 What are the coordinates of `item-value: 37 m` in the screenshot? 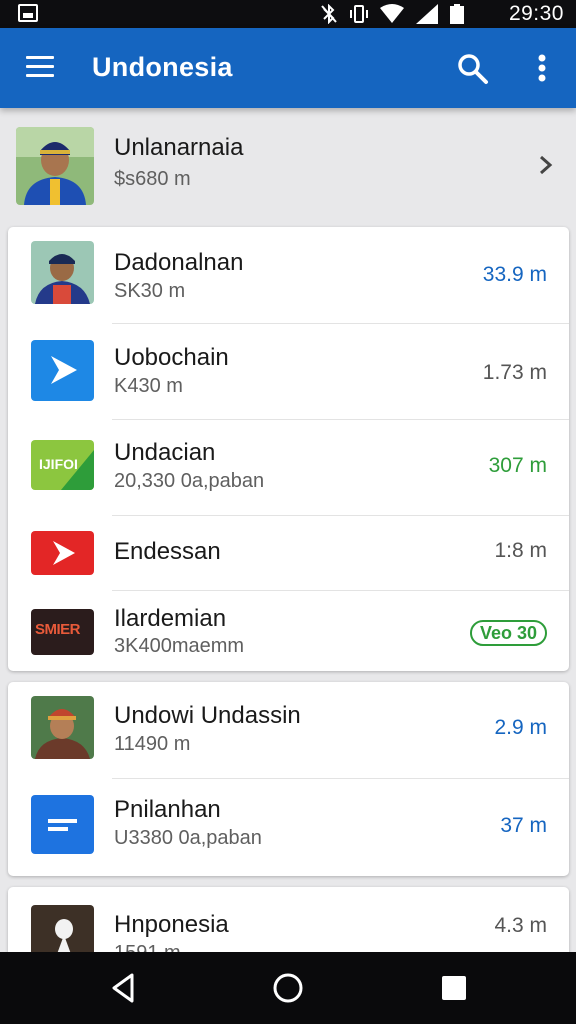 It's located at (523, 825).